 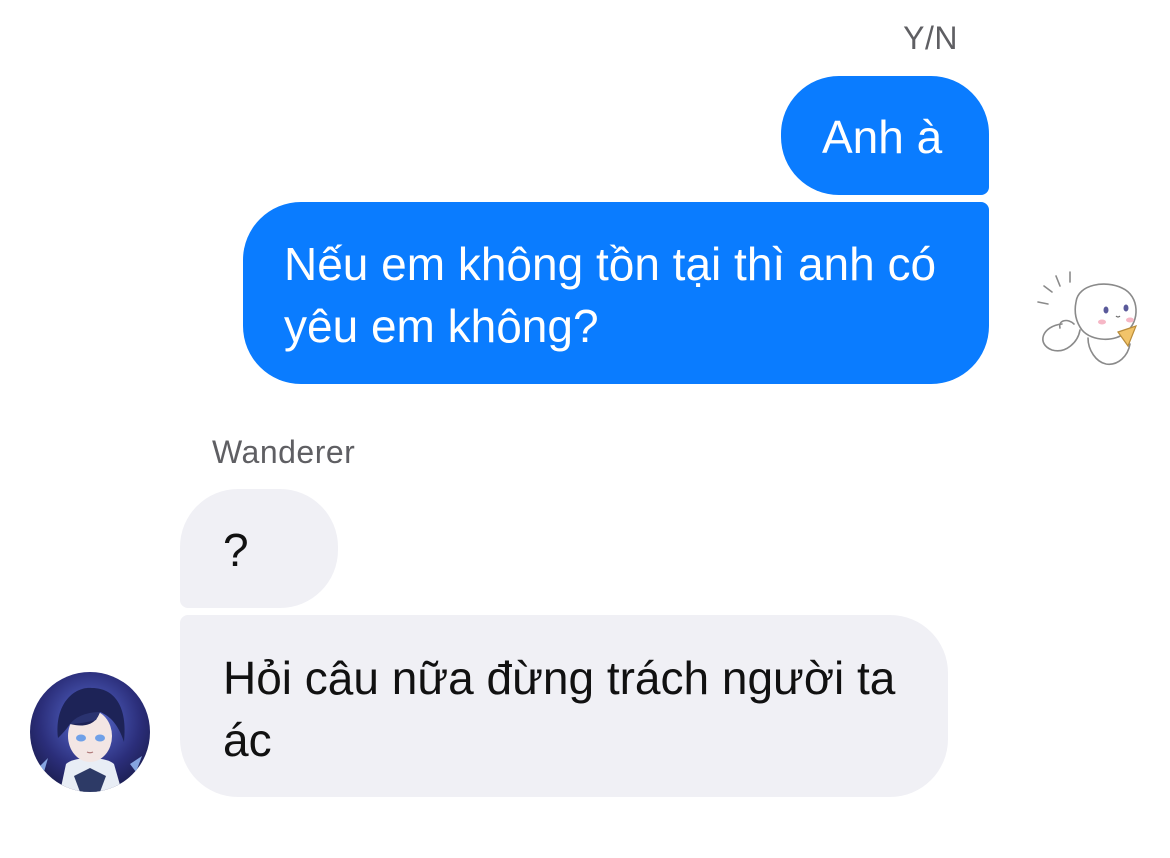 What do you see at coordinates (259, 548) in the screenshot?
I see `message-bubble-incoming: ?` at bounding box center [259, 548].